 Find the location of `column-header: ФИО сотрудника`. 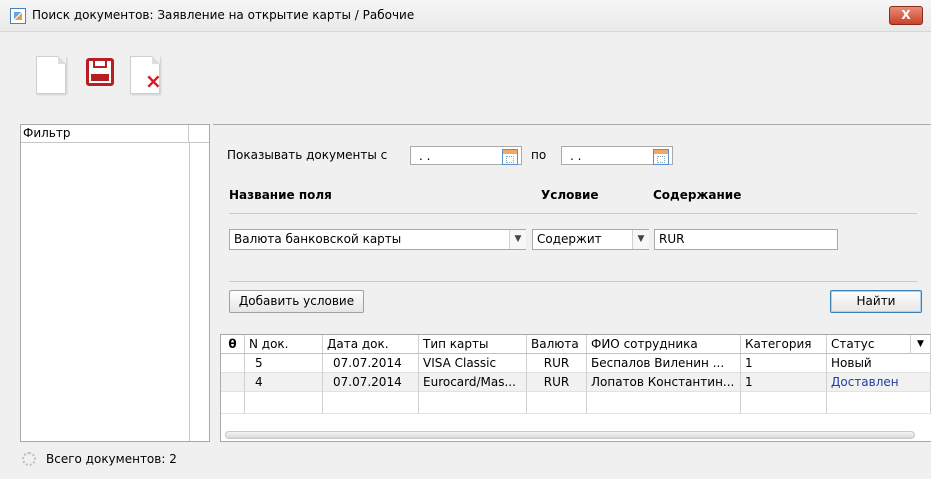

column-header: ФИО сотрудника is located at coordinates (664, 344).